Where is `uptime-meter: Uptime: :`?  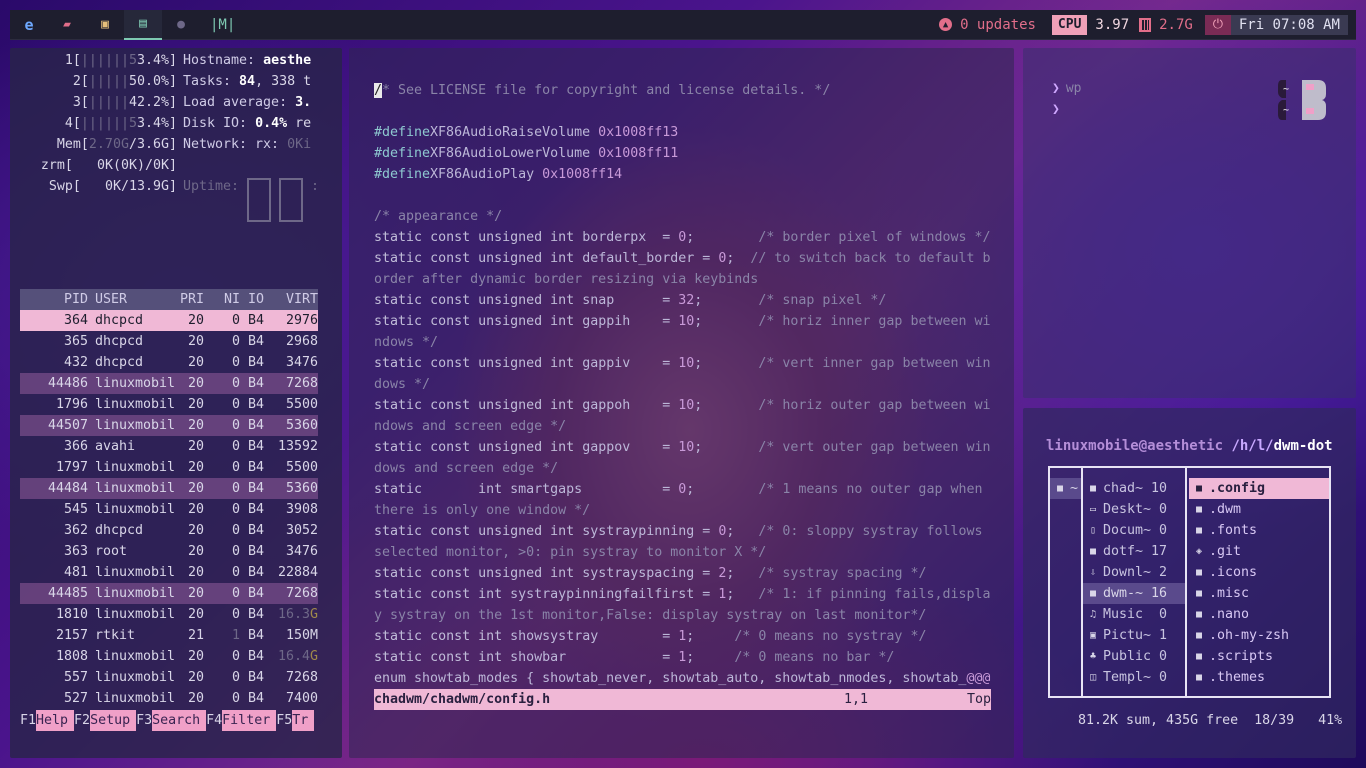
uptime-meter: Uptime: : is located at coordinates (251, 199).